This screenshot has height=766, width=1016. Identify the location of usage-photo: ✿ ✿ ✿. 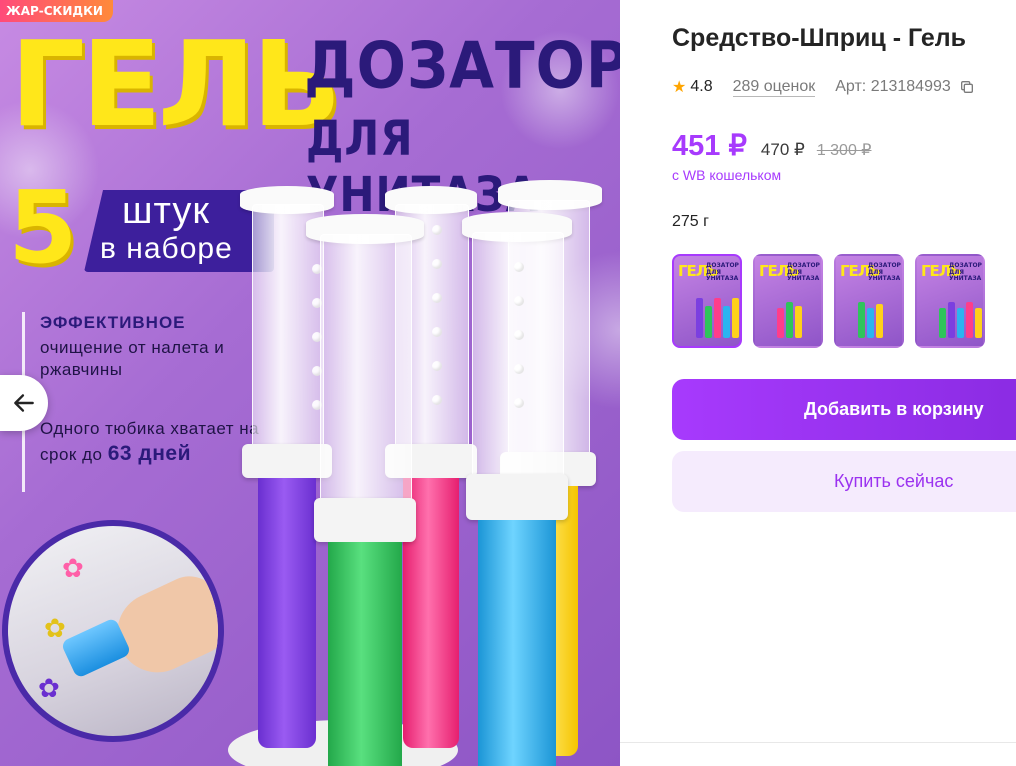
(113, 631).